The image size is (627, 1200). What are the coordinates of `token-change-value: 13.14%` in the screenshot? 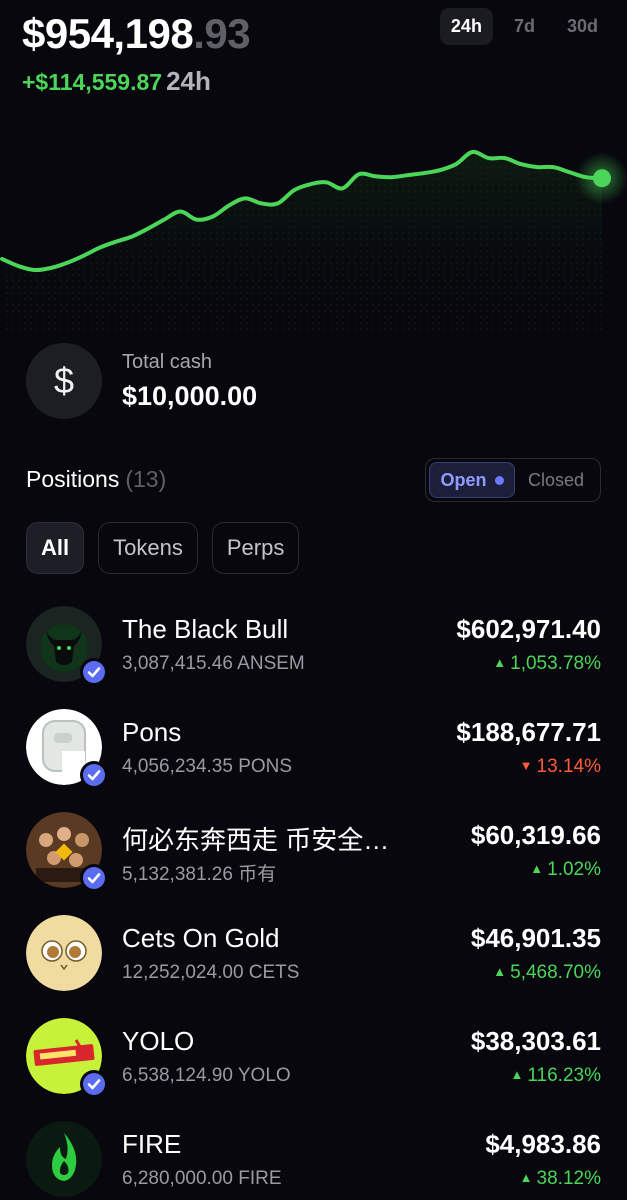 It's located at (568, 766).